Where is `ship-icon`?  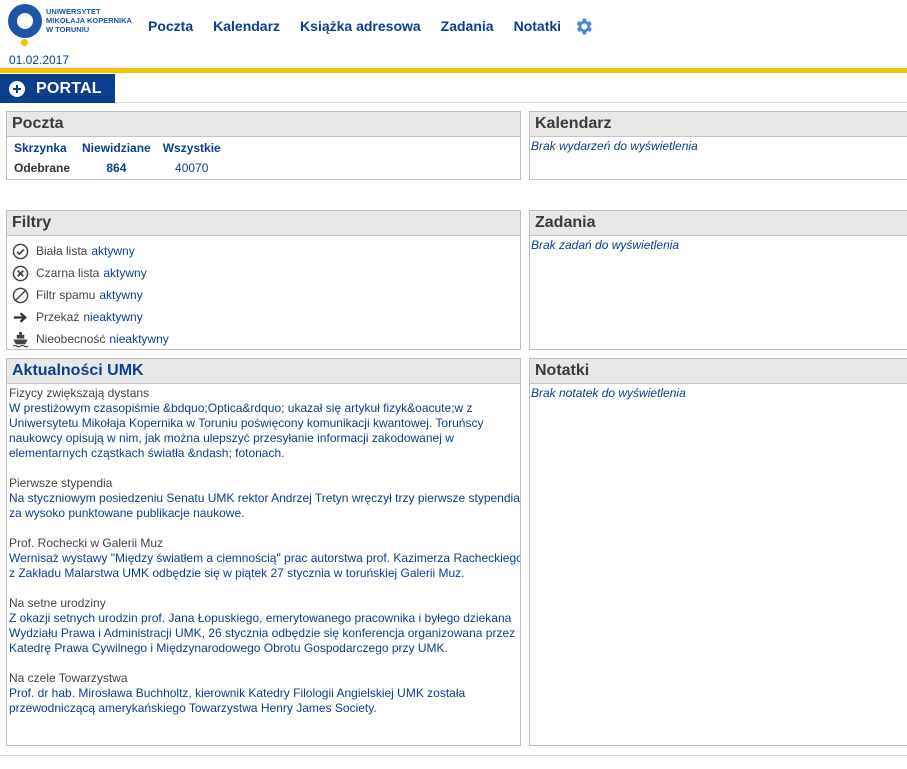 ship-icon is located at coordinates (20, 339).